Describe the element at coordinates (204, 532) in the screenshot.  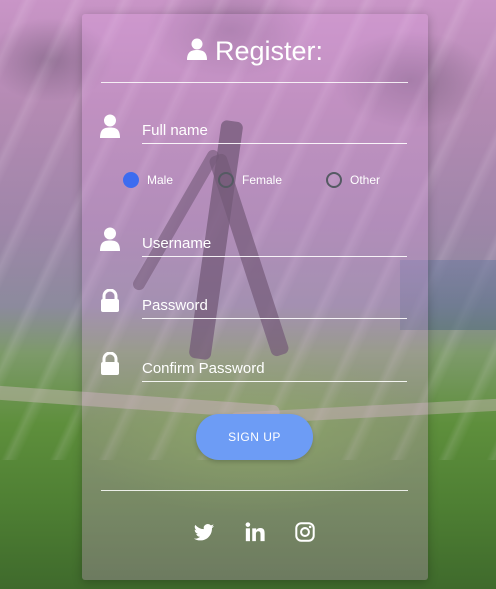
I see `twitter-icon` at that location.